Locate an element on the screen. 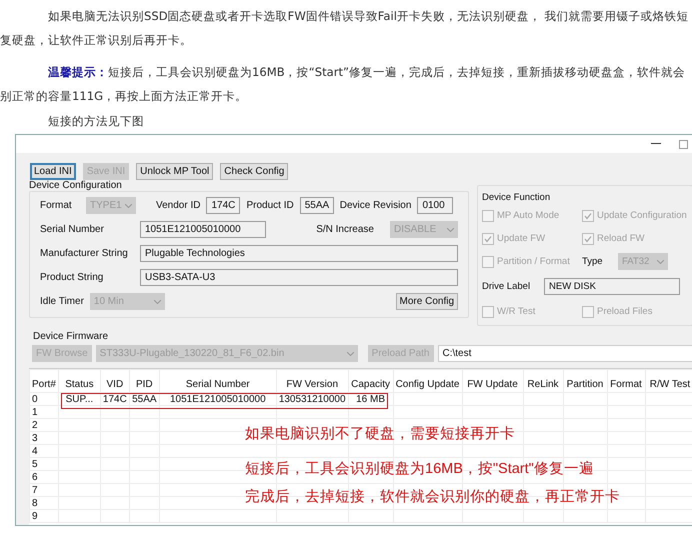  table-cell: 55AA is located at coordinates (144, 399).